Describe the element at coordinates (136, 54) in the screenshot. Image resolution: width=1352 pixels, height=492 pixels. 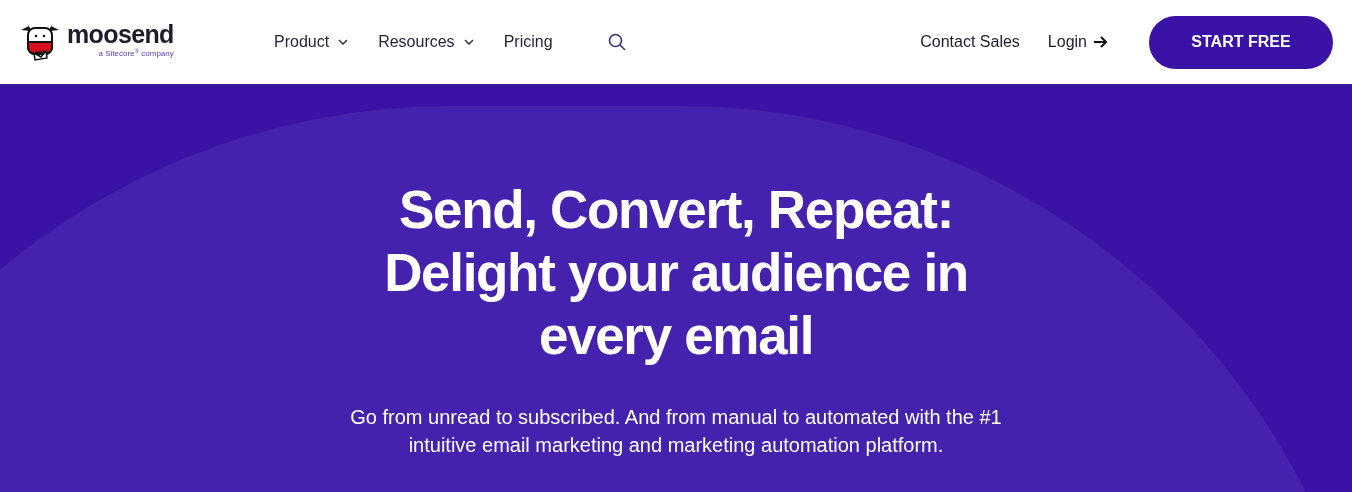
I see `brand-tagline: a Sitecore$^{®}$ company` at that location.